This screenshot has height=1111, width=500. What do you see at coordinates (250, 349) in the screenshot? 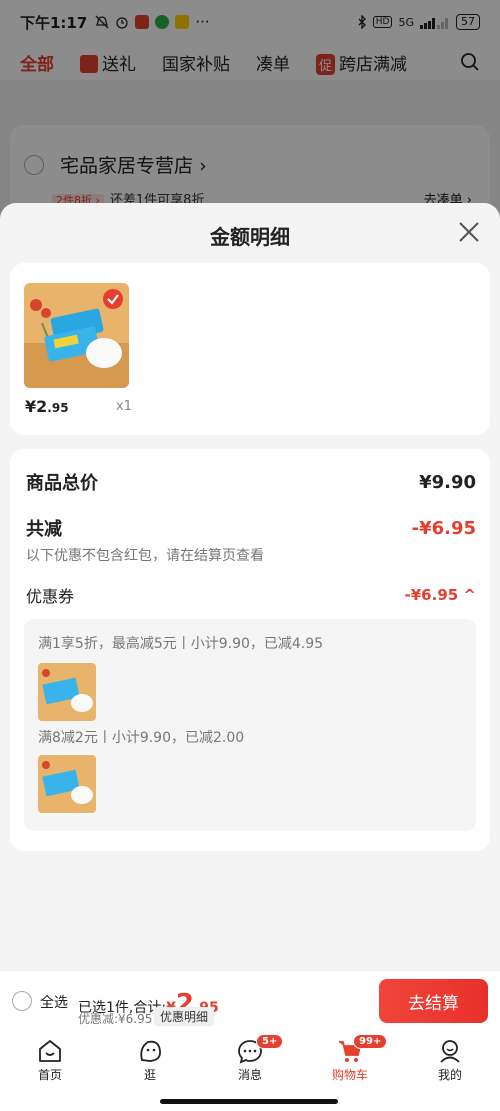
I see `product-card: ¥2.95 x1` at bounding box center [250, 349].